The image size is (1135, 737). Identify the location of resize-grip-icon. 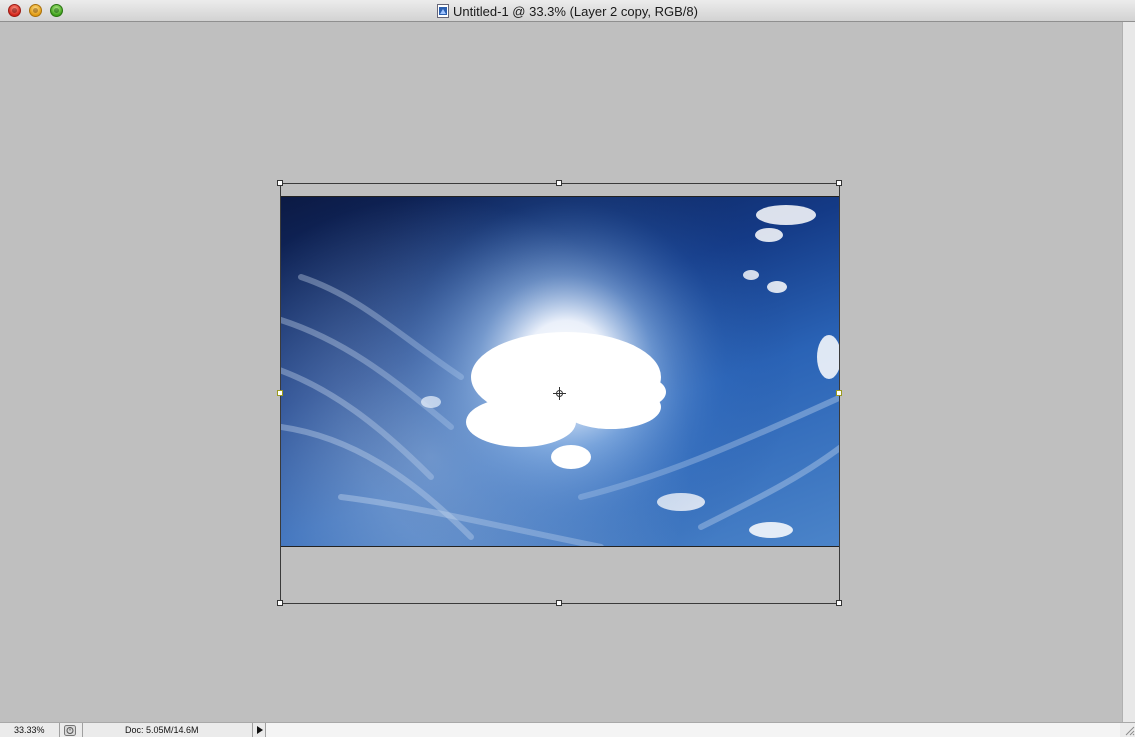
(1128, 730).